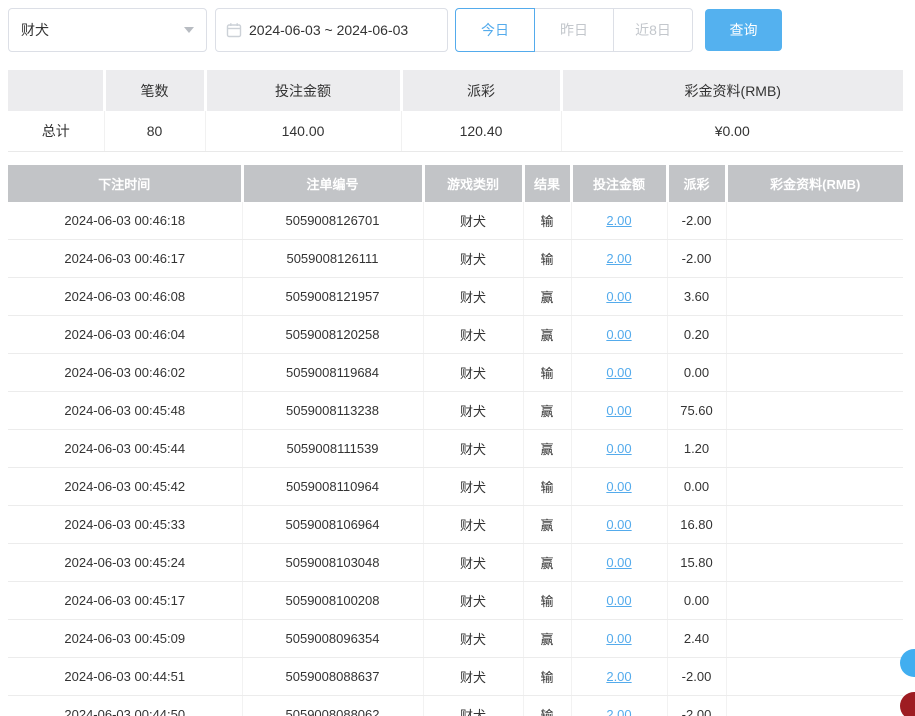  I want to click on order-id-cell: 5059008088062, so click(333, 705).